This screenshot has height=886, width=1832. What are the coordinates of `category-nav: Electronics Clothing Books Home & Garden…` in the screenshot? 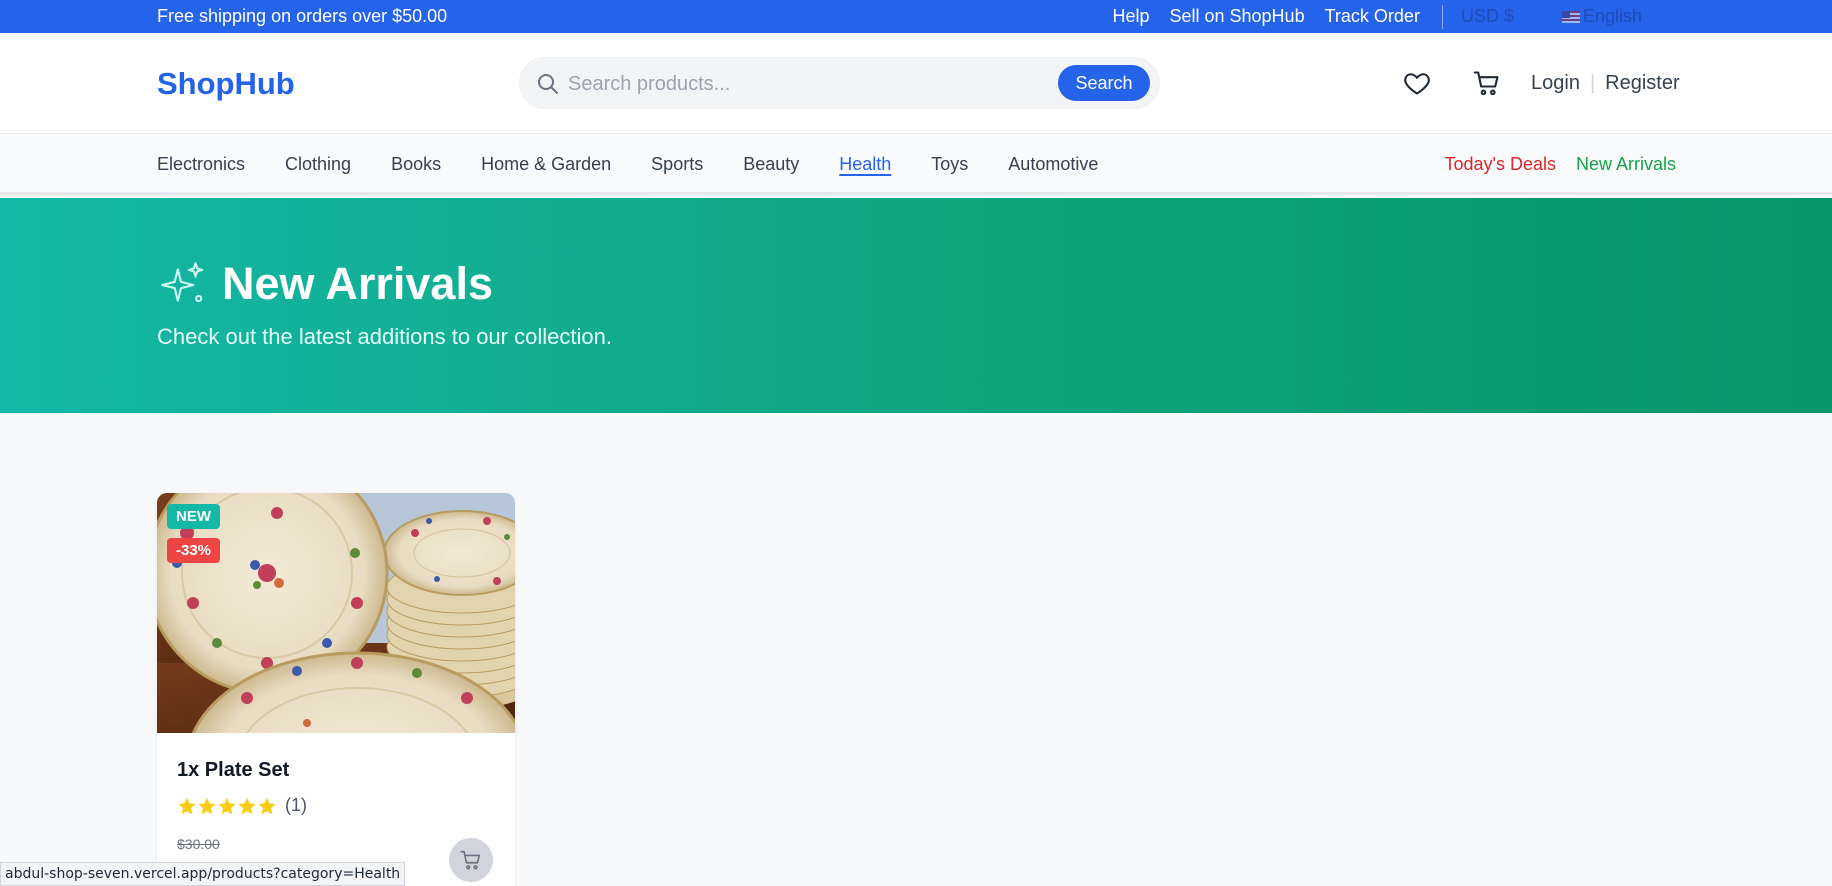 It's located at (916, 164).